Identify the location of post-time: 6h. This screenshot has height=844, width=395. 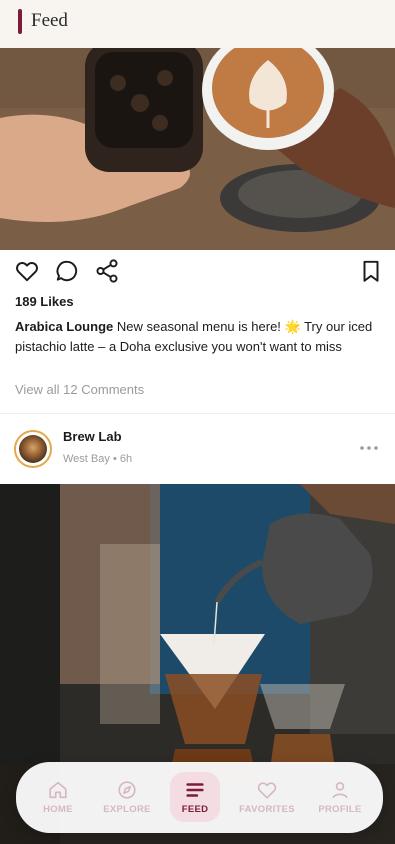
(126, 459).